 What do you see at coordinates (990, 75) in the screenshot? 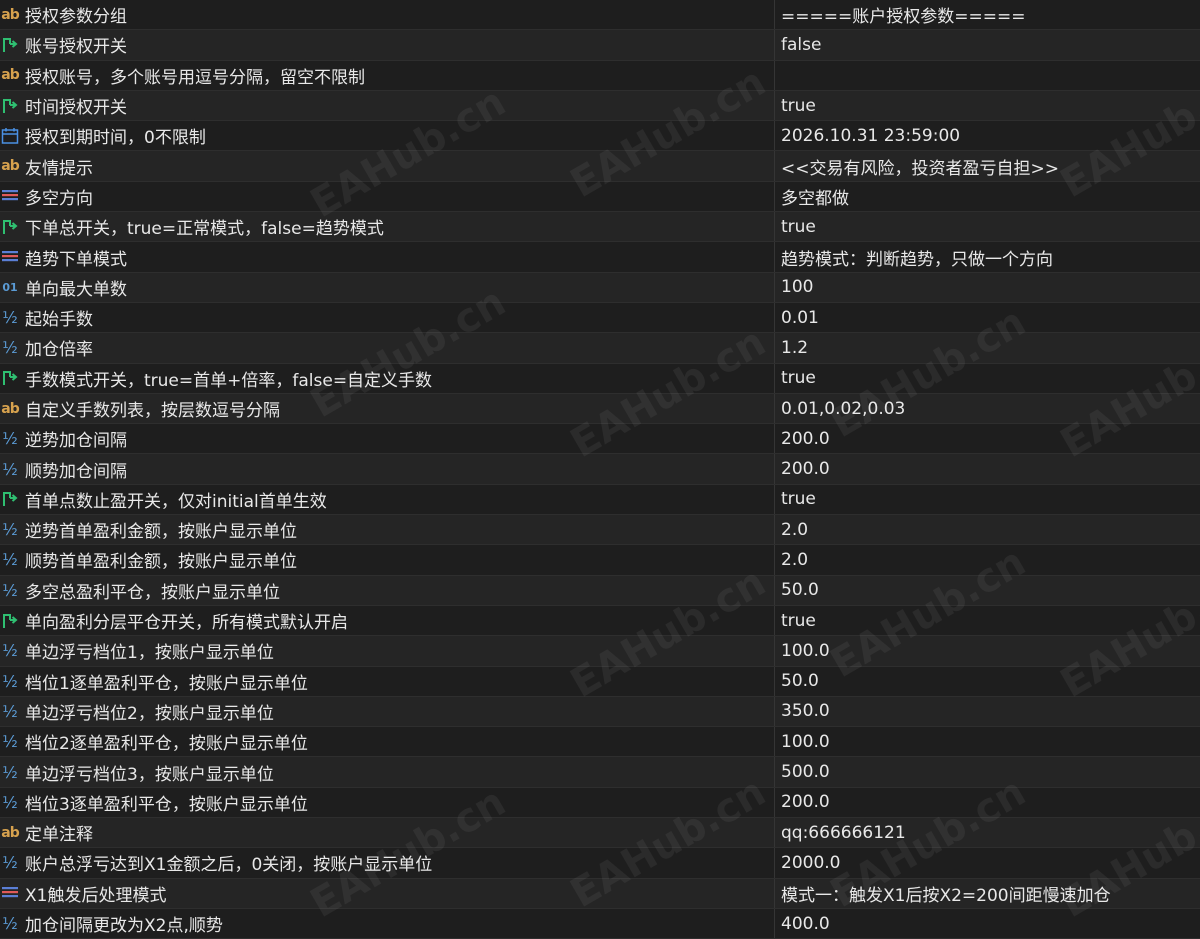
I see `parameter-value` at bounding box center [990, 75].